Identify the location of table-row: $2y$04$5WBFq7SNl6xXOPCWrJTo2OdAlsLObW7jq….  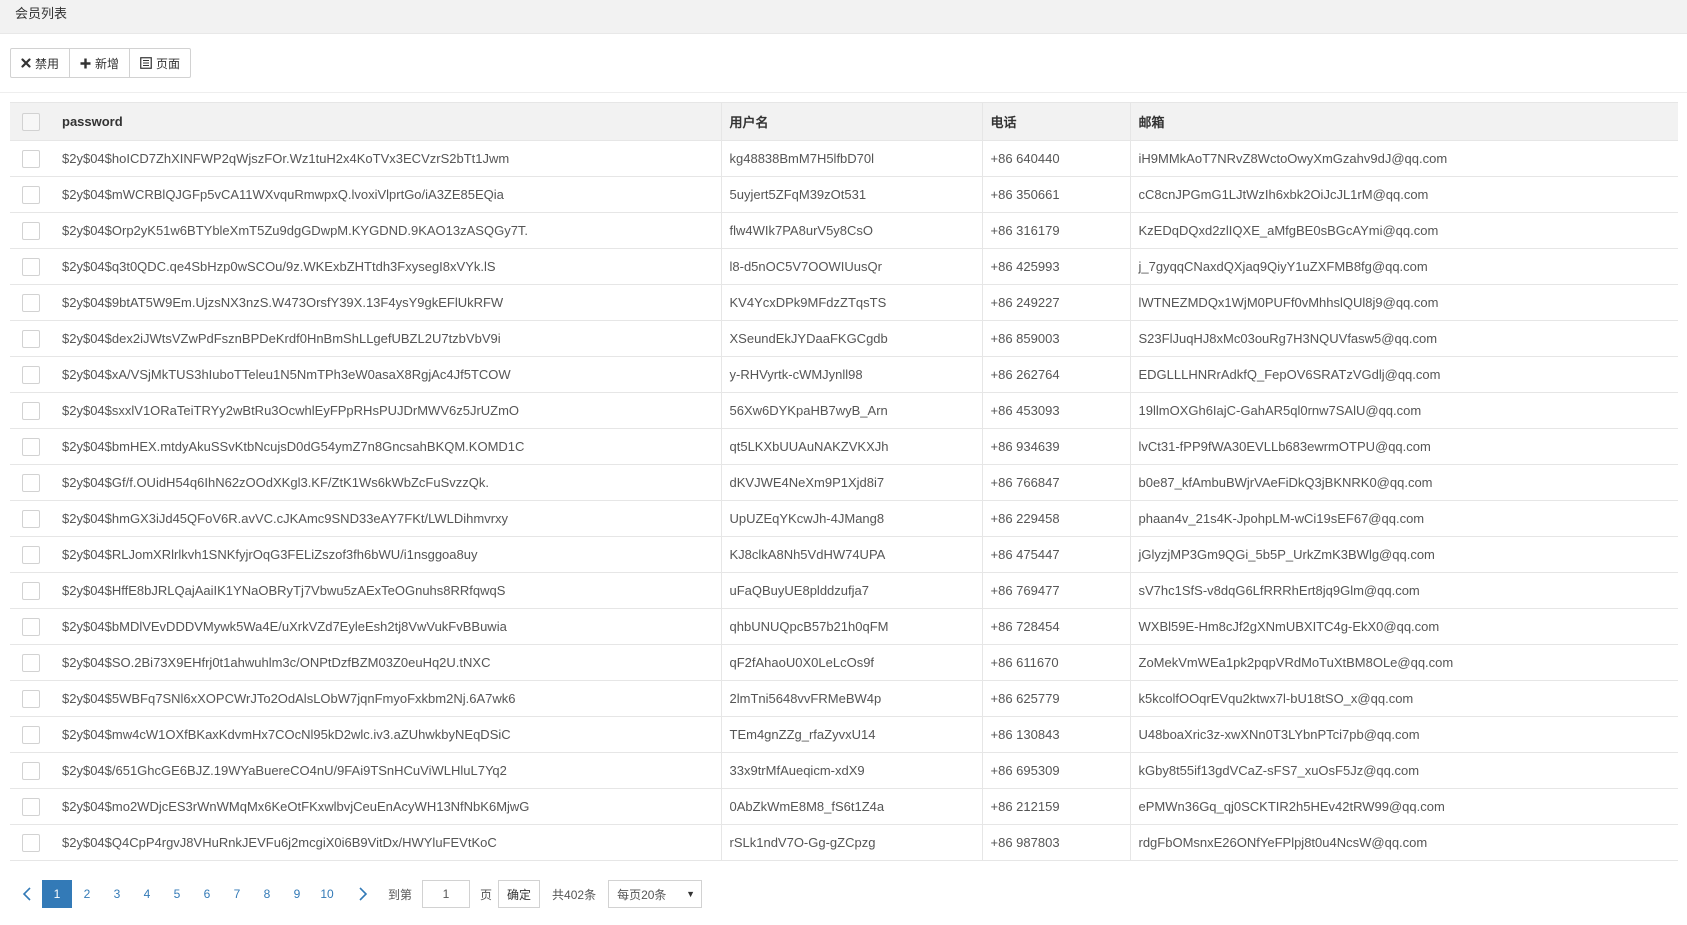
(844, 698).